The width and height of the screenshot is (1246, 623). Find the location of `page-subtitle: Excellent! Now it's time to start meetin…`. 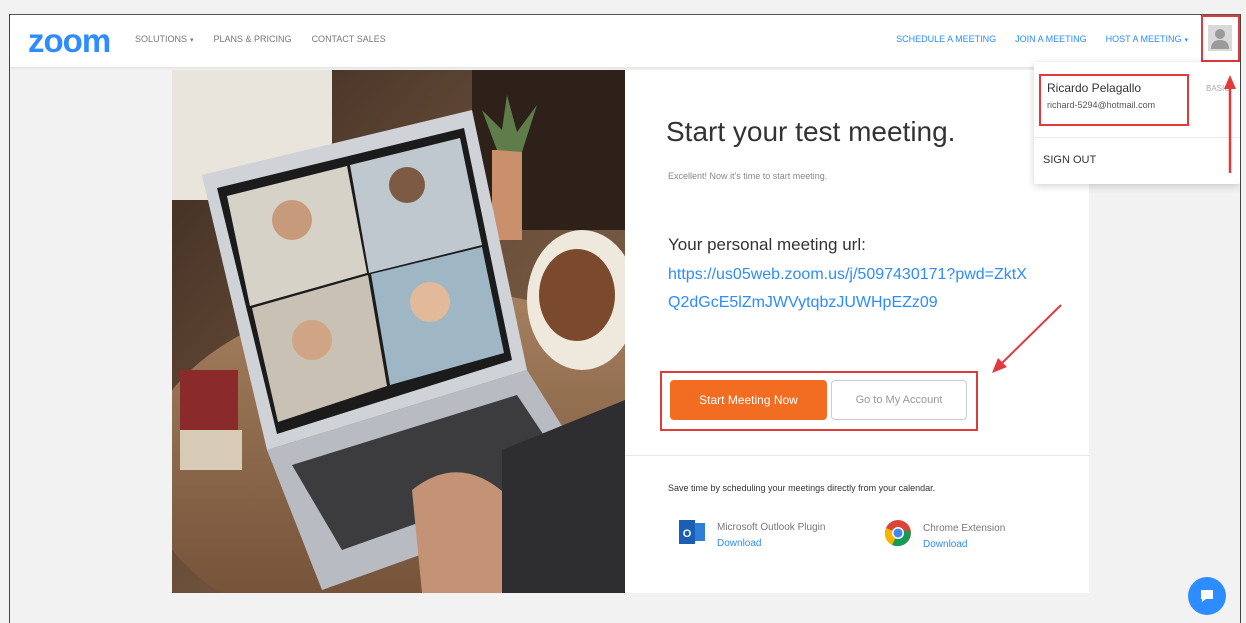

page-subtitle: Excellent! Now it's time to start meetin… is located at coordinates (748, 176).